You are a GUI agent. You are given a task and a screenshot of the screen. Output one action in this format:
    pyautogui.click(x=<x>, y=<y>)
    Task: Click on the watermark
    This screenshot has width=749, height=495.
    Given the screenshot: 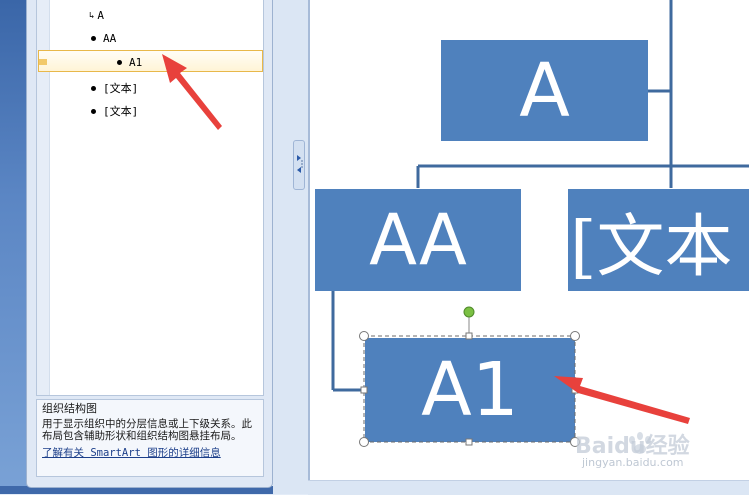 What is the action you would take?
    pyautogui.click(x=640, y=443)
    